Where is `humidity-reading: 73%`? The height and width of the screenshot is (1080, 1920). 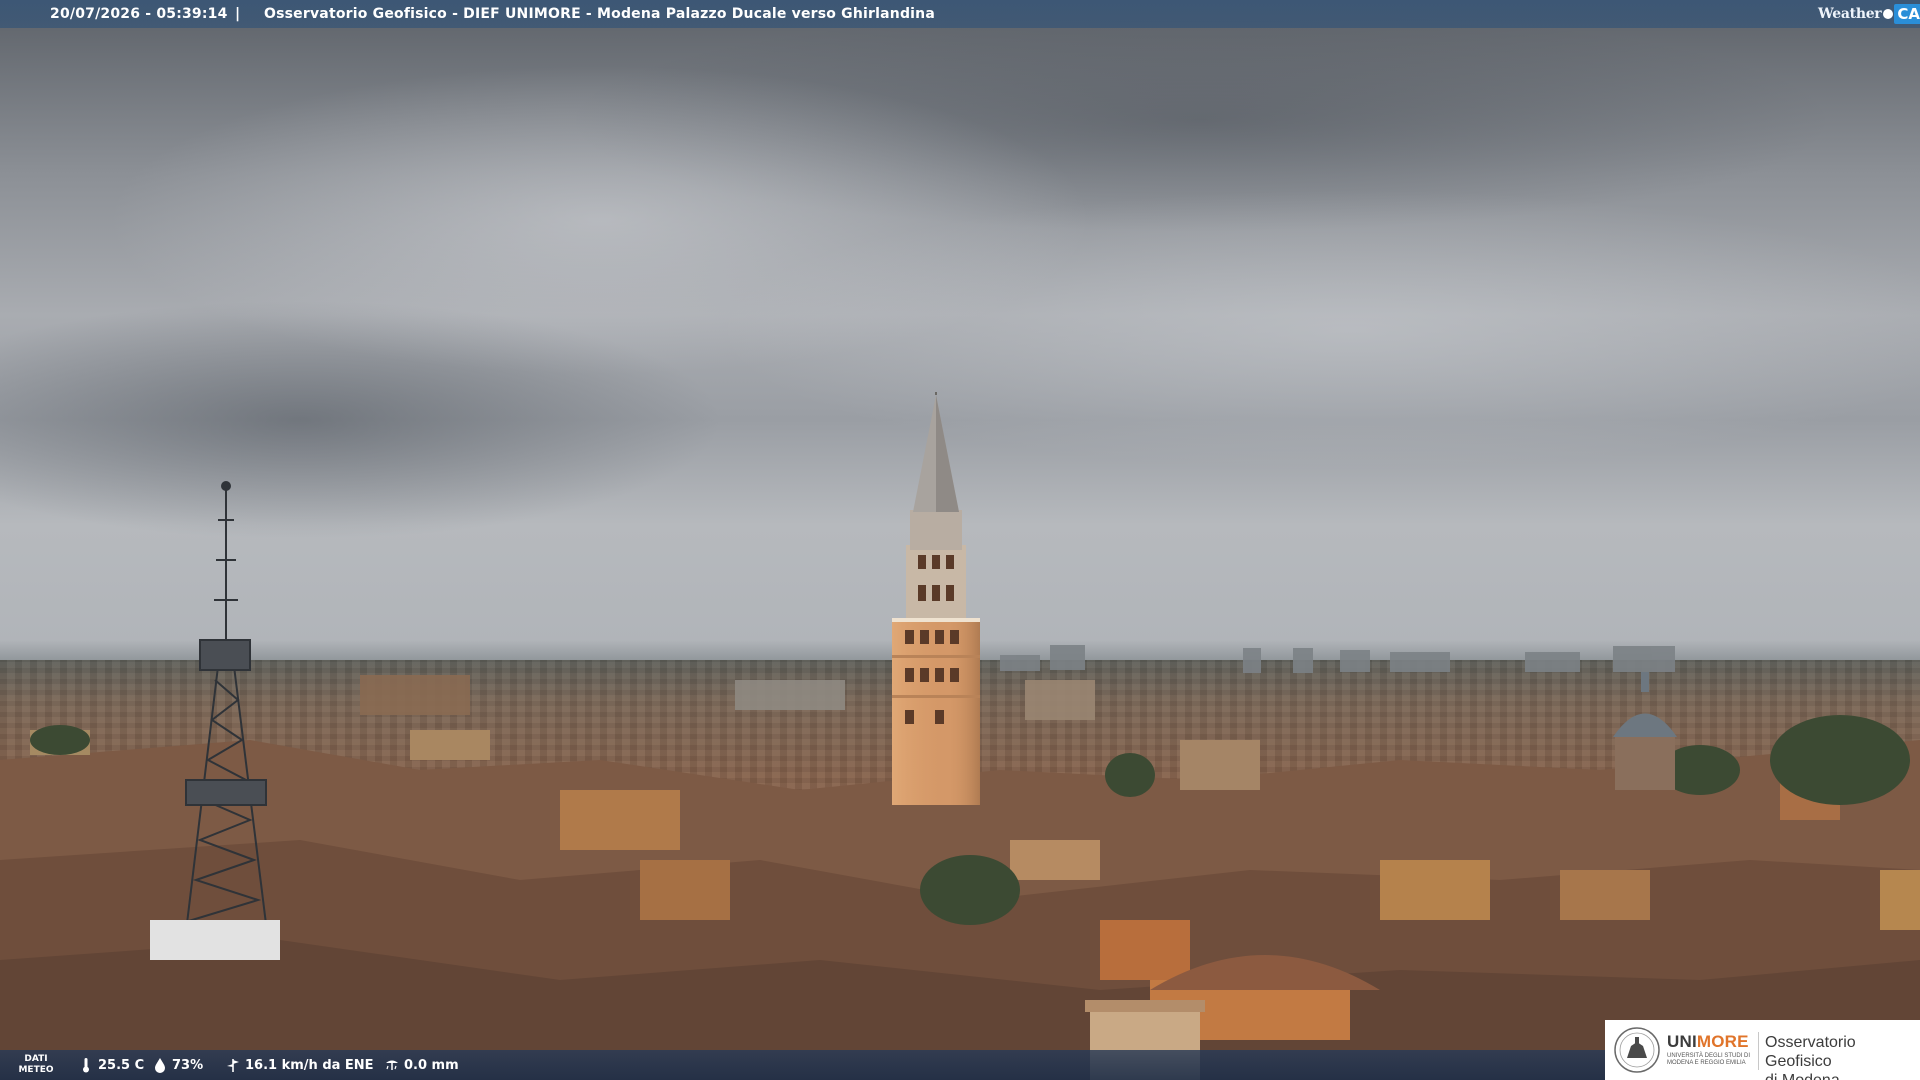 humidity-reading: 73% is located at coordinates (177, 1065).